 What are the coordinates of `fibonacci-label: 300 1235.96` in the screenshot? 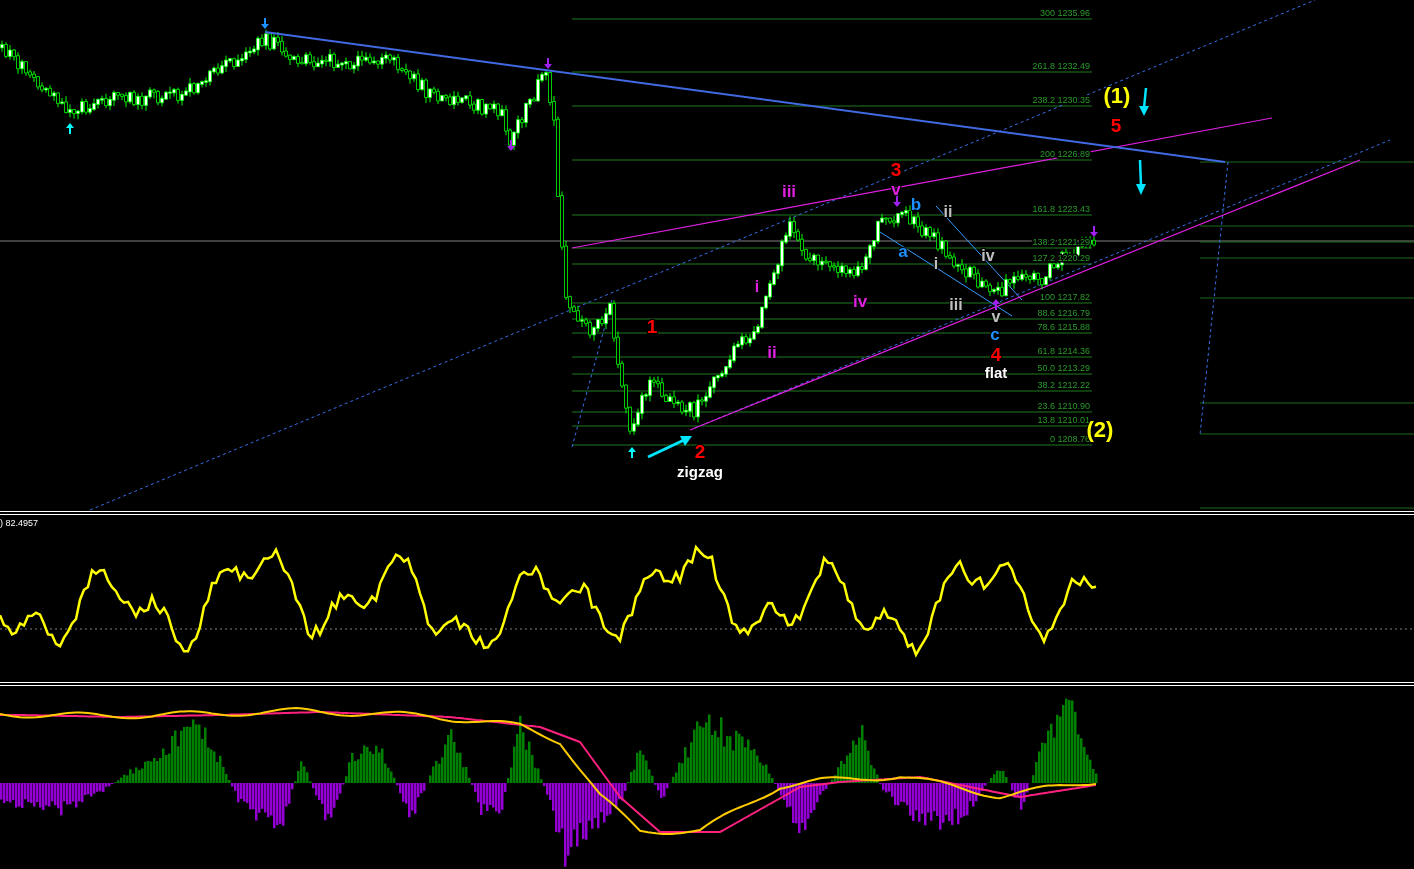 It's located at (1064, 13).